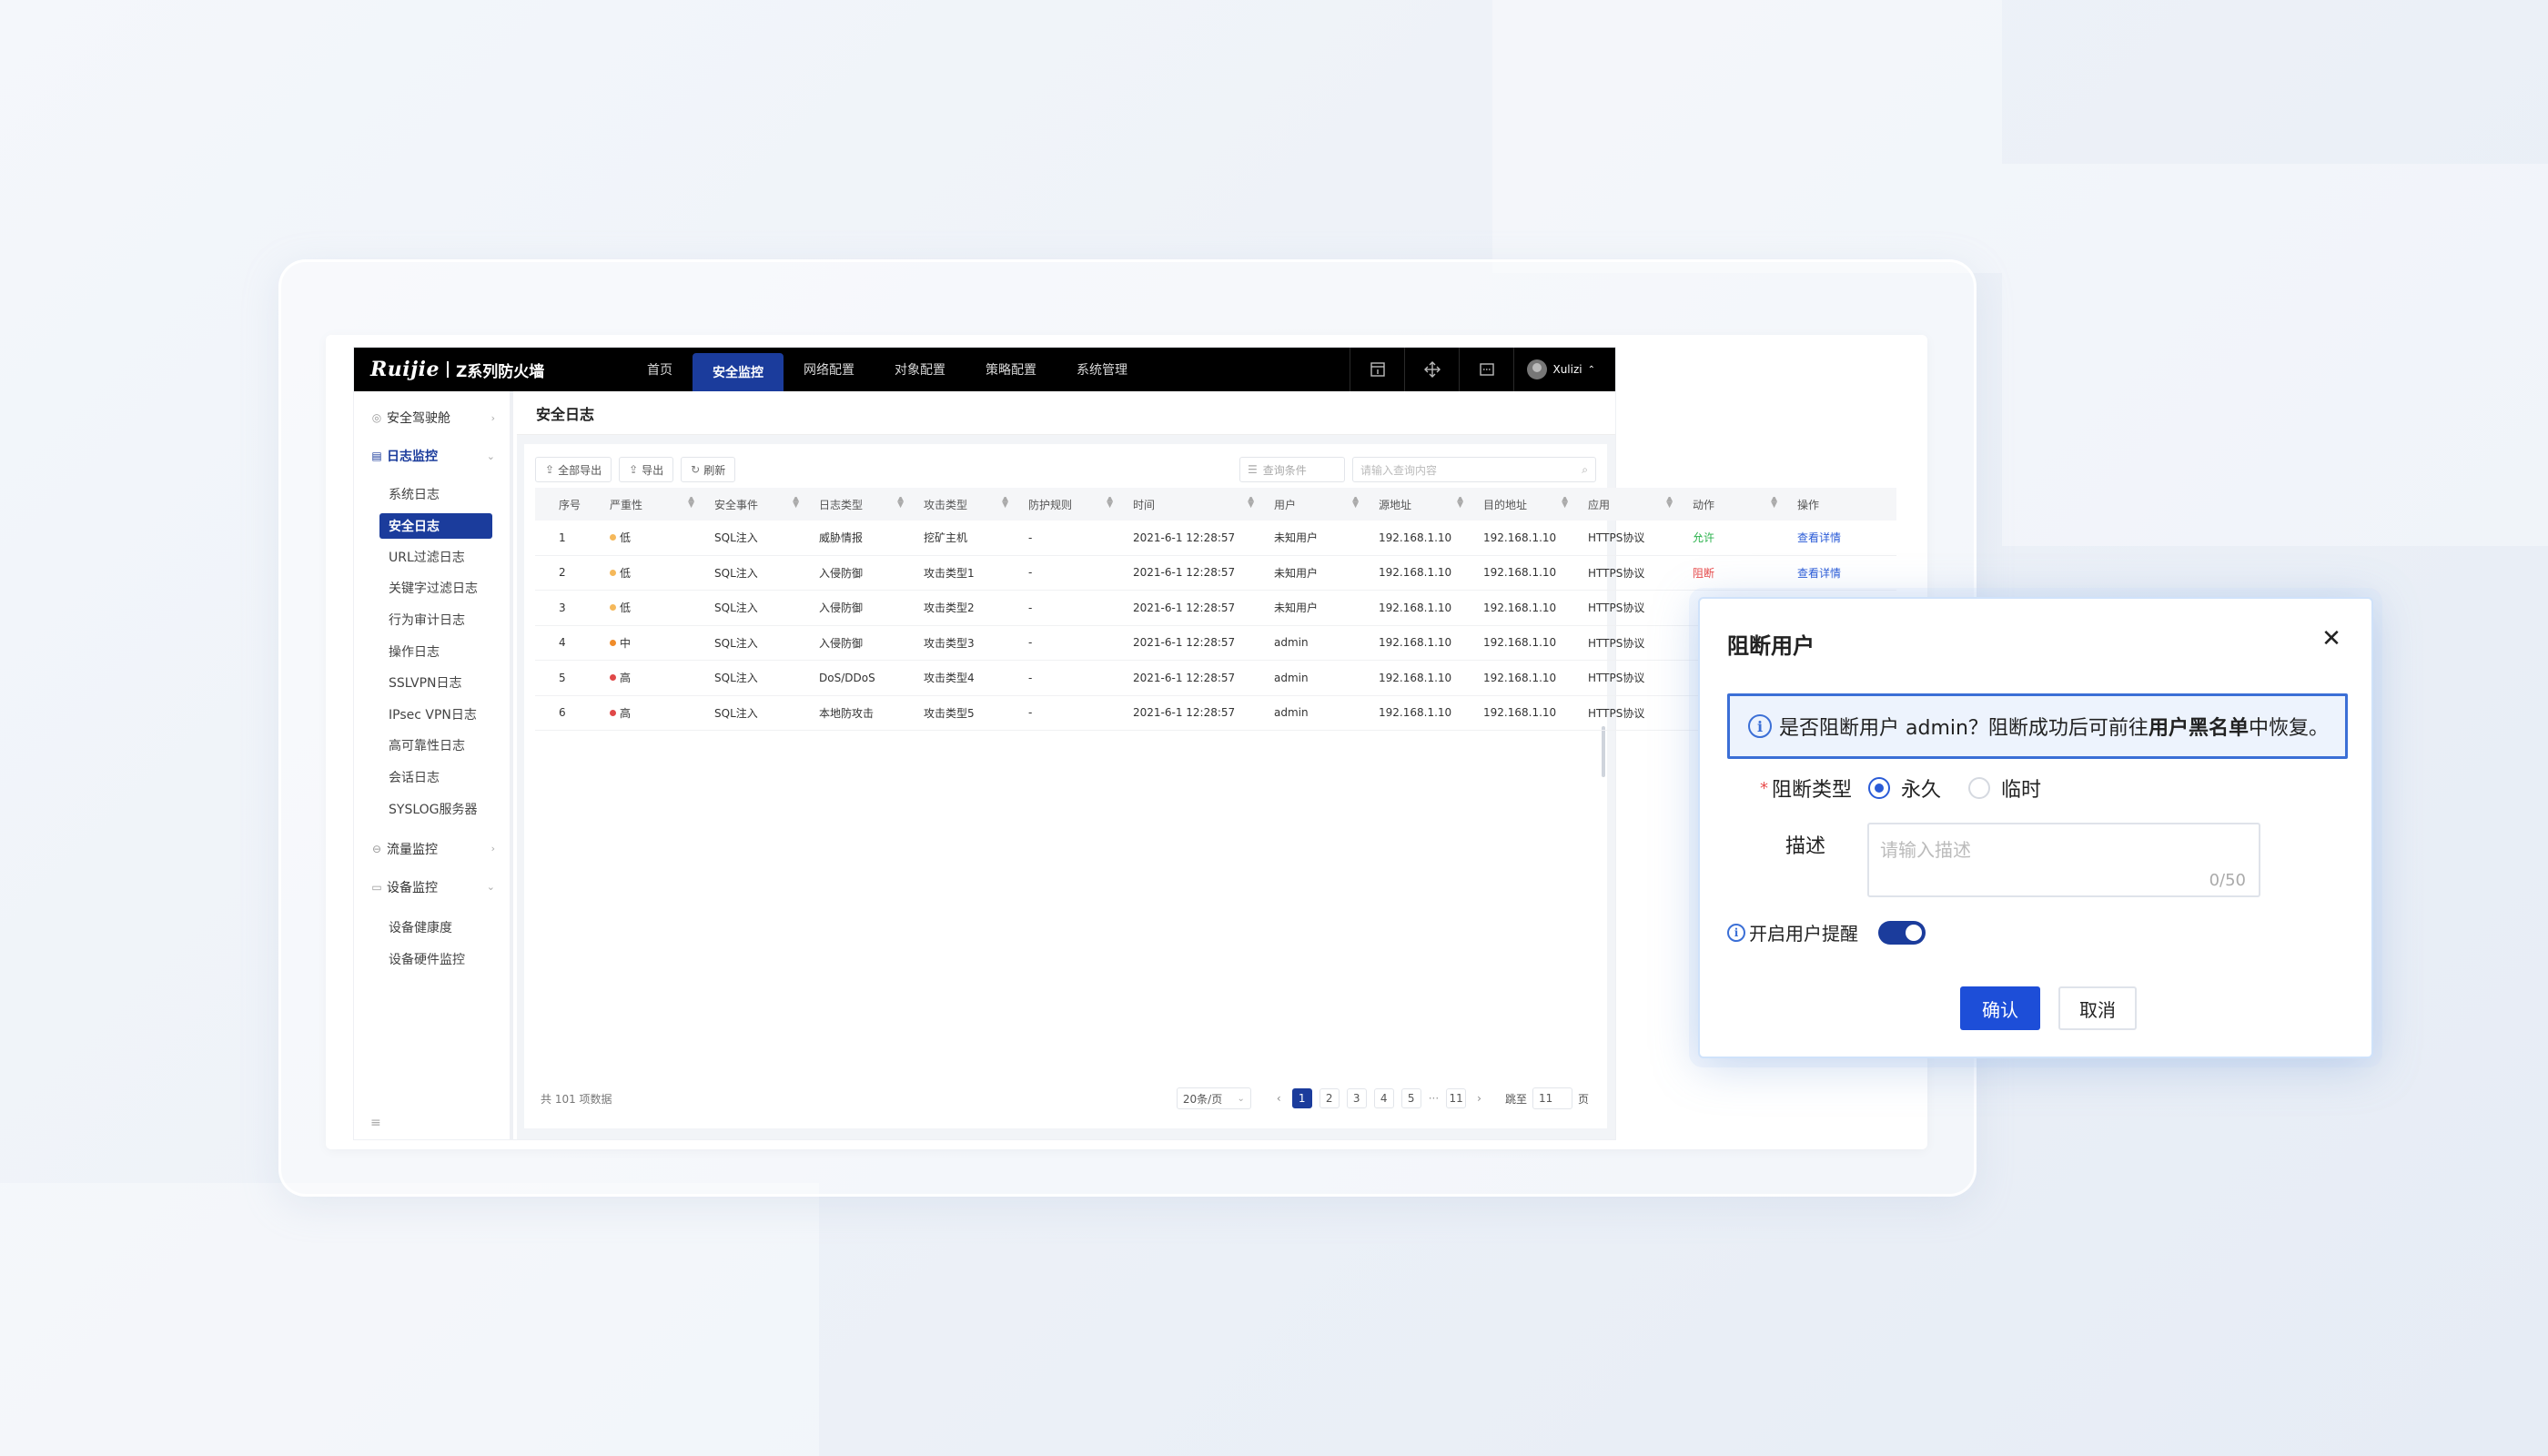 The width and height of the screenshot is (2548, 1456). What do you see at coordinates (1420, 505) in the screenshot?
I see `column-header: 源地址 ▲ ▼` at bounding box center [1420, 505].